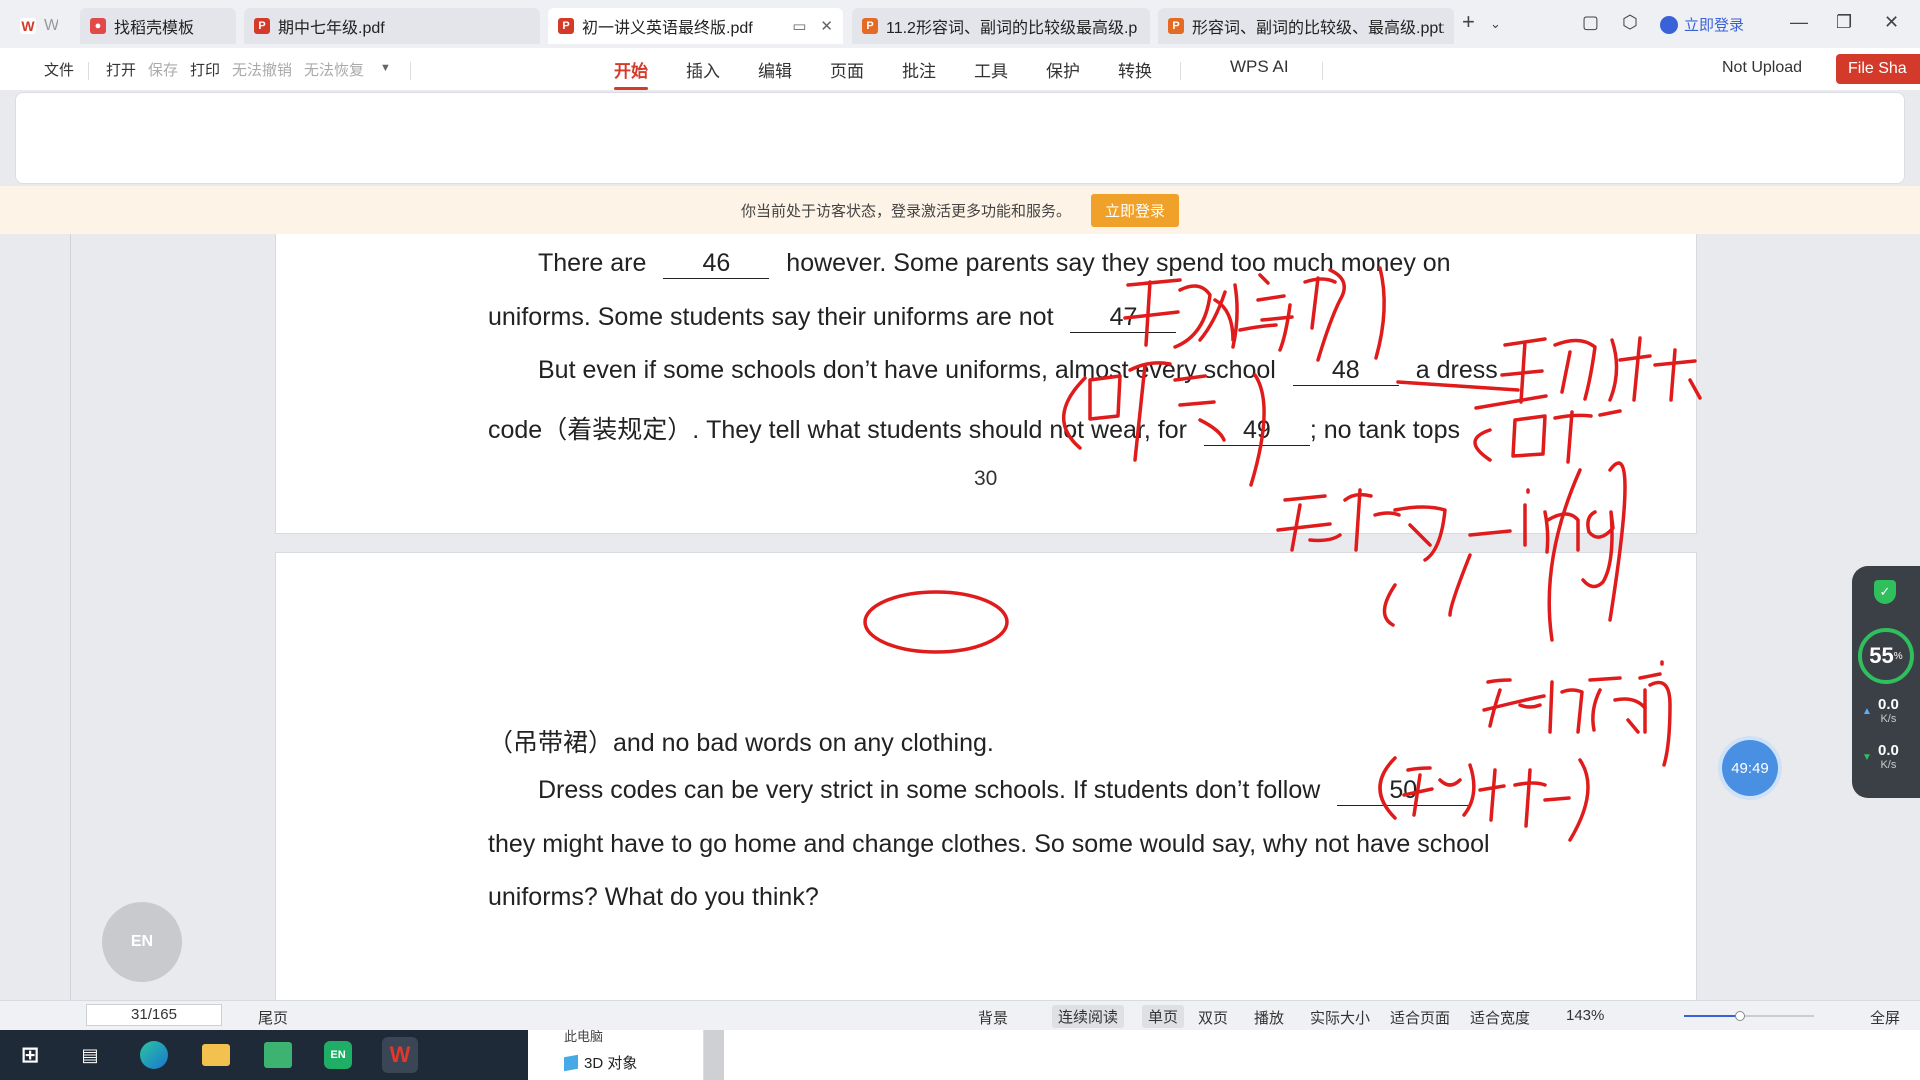 The height and width of the screenshot is (1080, 1920). What do you see at coordinates (334, 69) in the screenshot?
I see `menu-redo: 无法恢复` at bounding box center [334, 69].